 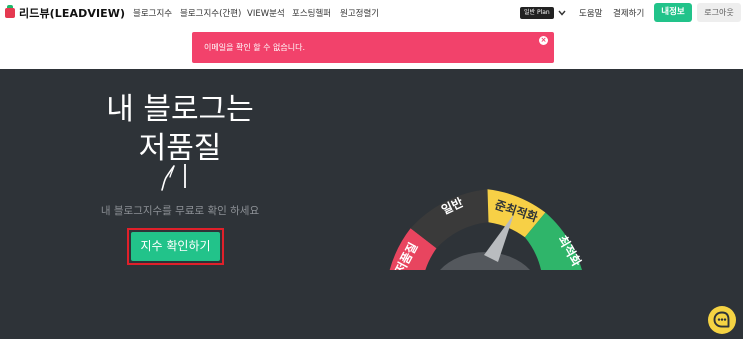 I want to click on error-alert: 이메일을 확인 할 수 없습니다. ×, so click(x=373, y=47).